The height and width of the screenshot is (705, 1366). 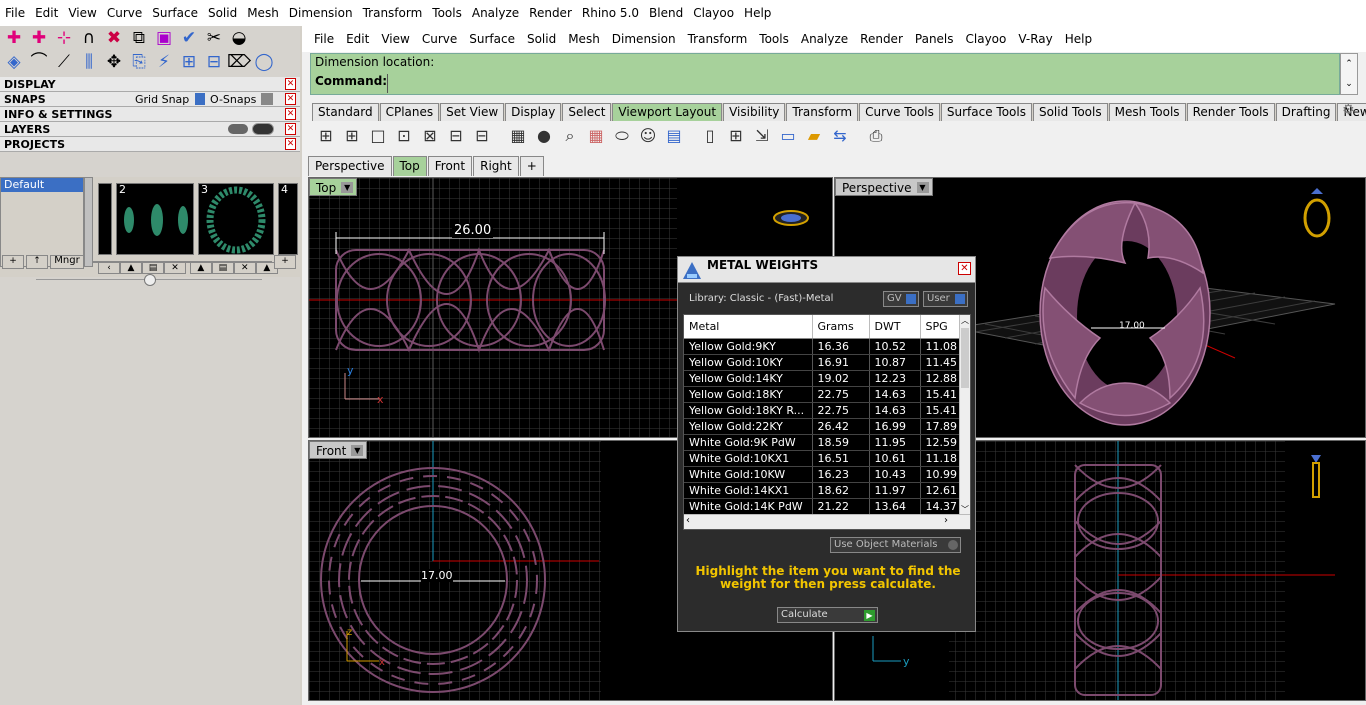 I want to click on zoom-slider, so click(x=182, y=262).